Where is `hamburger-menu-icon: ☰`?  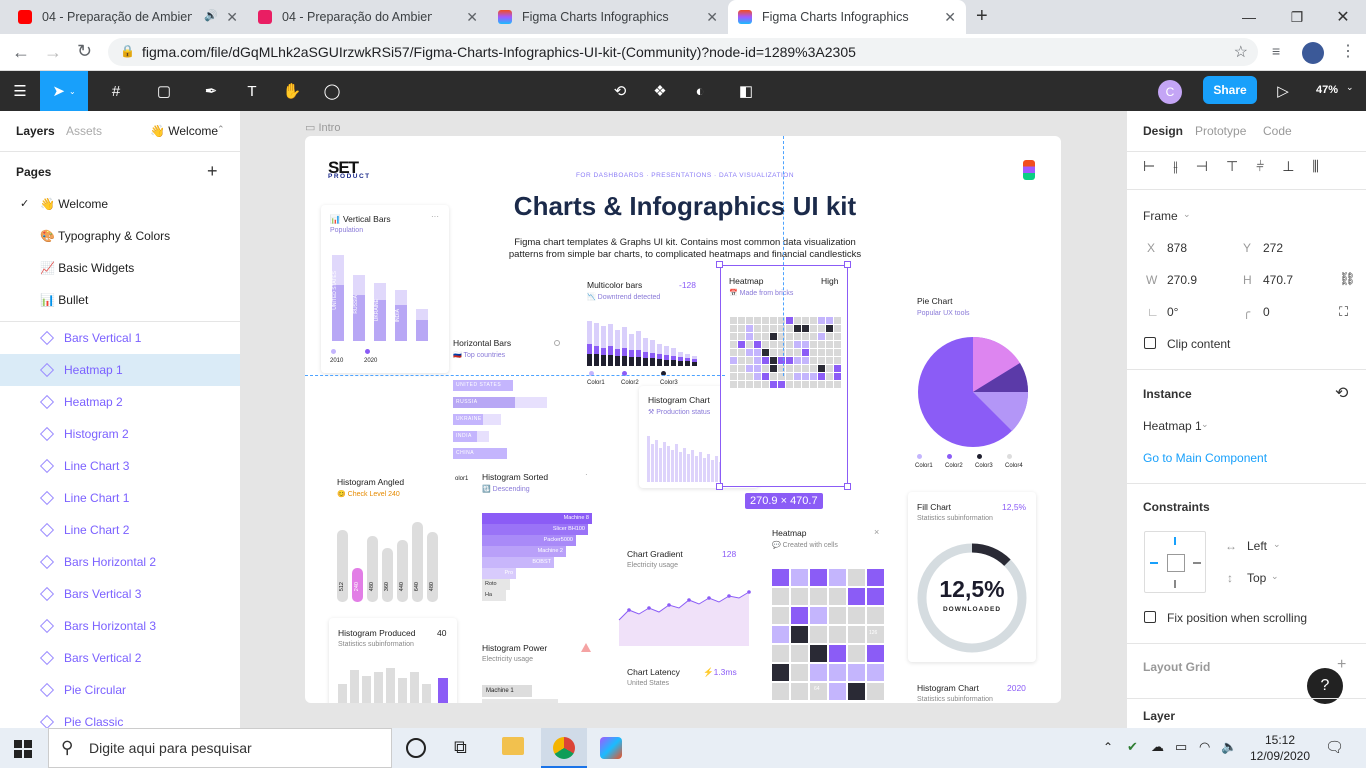
hamburger-menu-icon: ☰ is located at coordinates (20, 91).